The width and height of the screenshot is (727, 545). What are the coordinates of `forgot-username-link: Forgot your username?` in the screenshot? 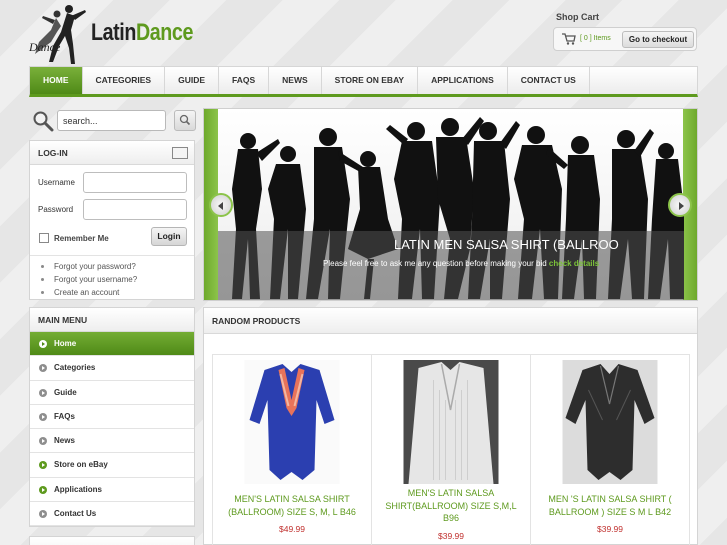 It's located at (112, 279).